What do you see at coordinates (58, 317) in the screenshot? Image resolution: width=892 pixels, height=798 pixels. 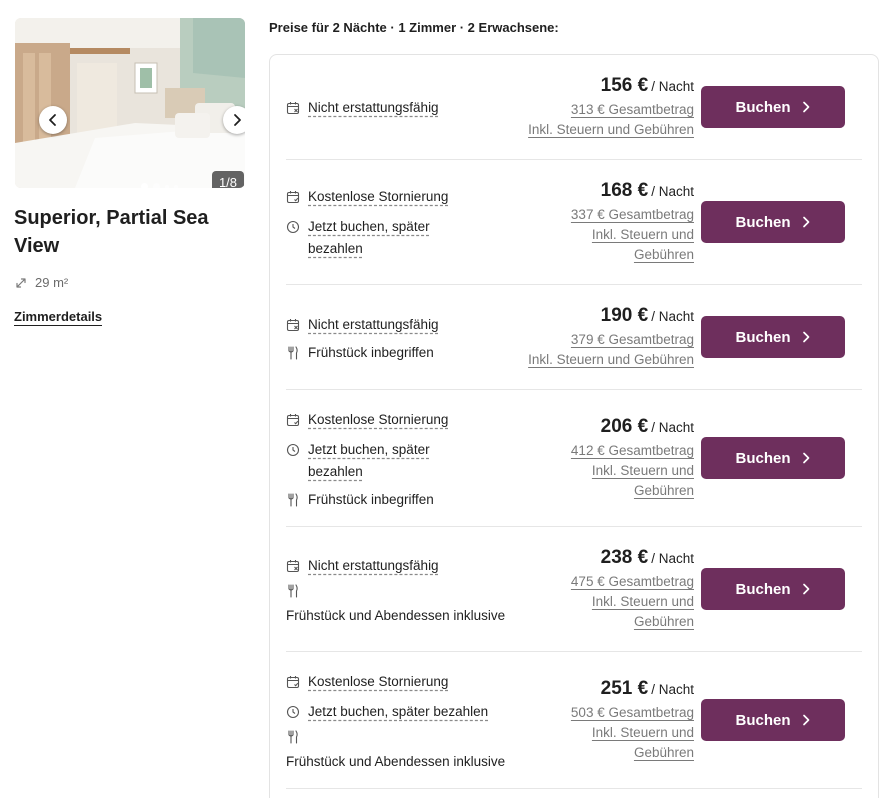 I see `room-details-link: Zimmerdetails` at bounding box center [58, 317].